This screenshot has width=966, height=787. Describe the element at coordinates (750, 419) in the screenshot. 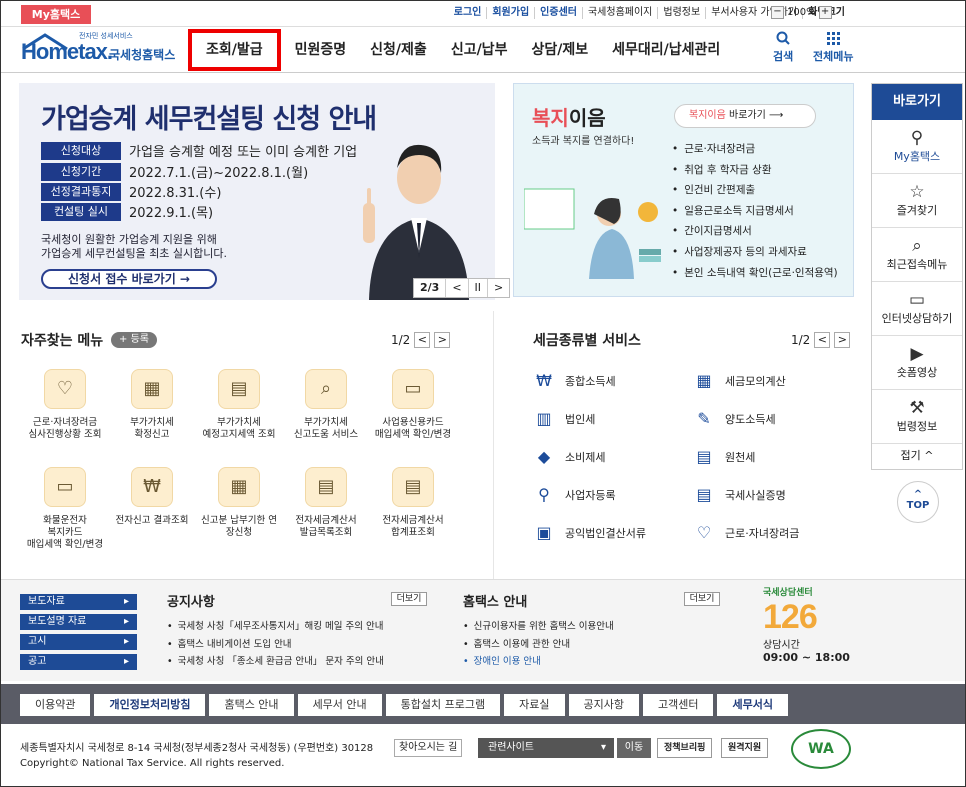

I see `tax-item-label: 양도소득세` at that location.